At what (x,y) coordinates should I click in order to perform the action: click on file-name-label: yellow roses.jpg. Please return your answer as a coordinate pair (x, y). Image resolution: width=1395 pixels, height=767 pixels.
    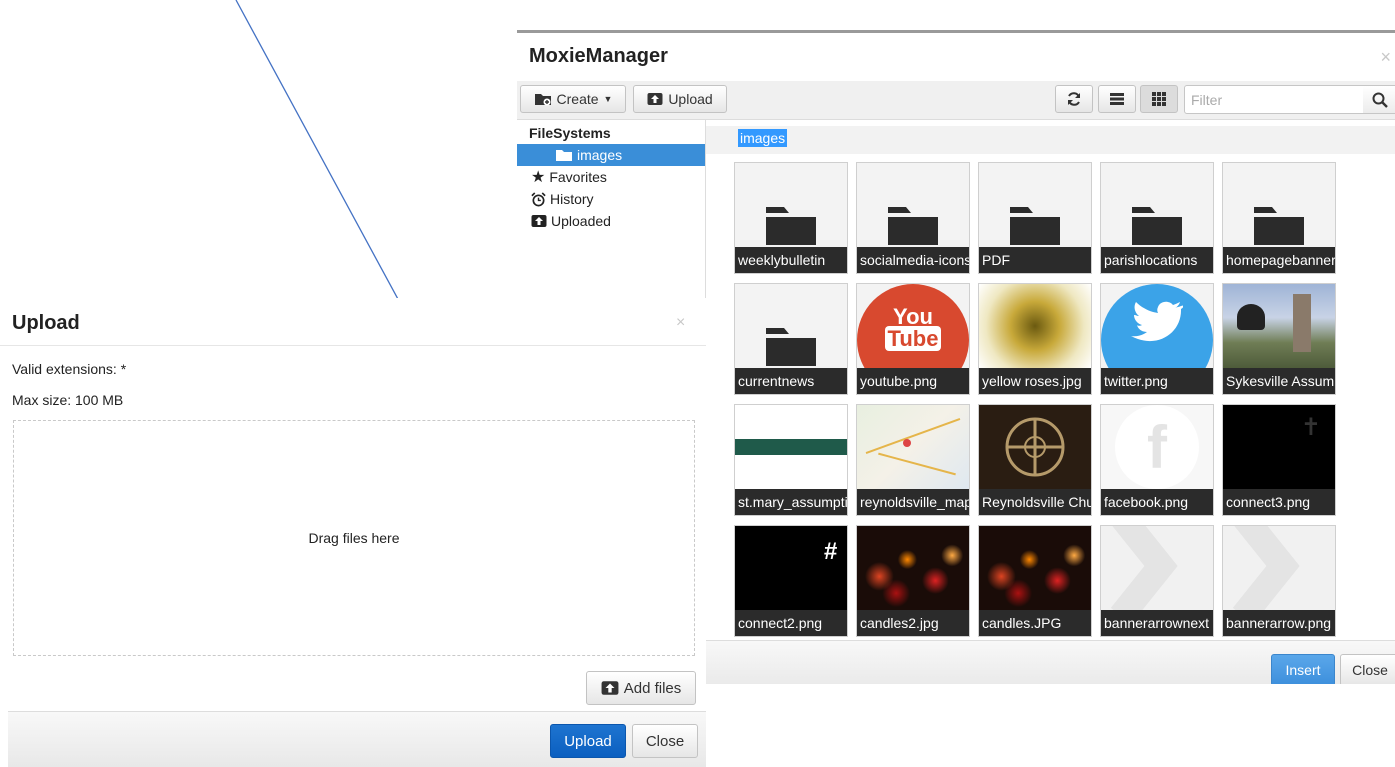
    Looking at the image, I should click on (1035, 381).